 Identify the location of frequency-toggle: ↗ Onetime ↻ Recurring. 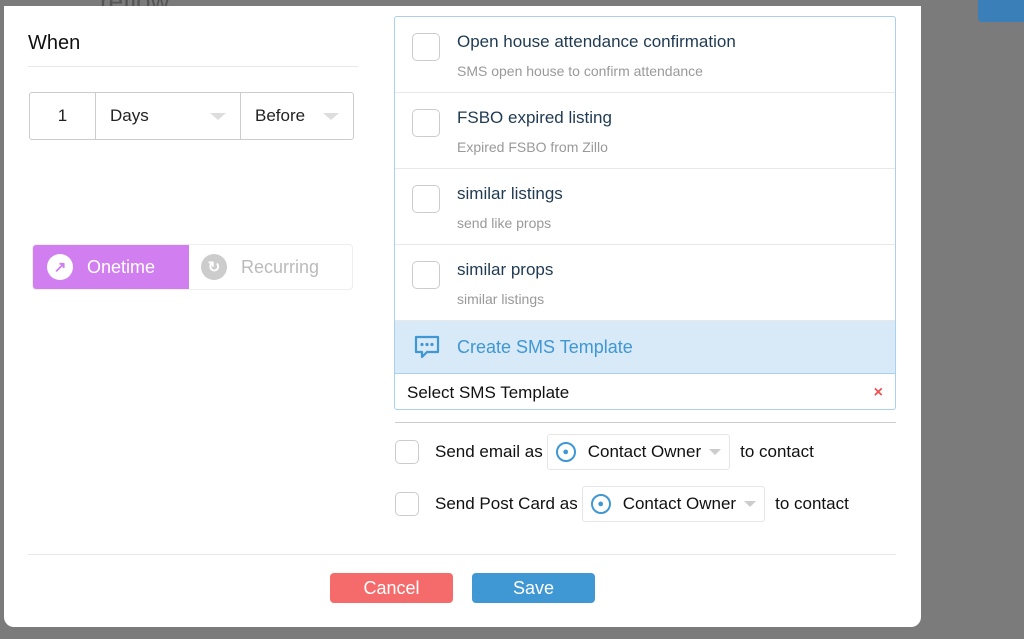
(192, 267).